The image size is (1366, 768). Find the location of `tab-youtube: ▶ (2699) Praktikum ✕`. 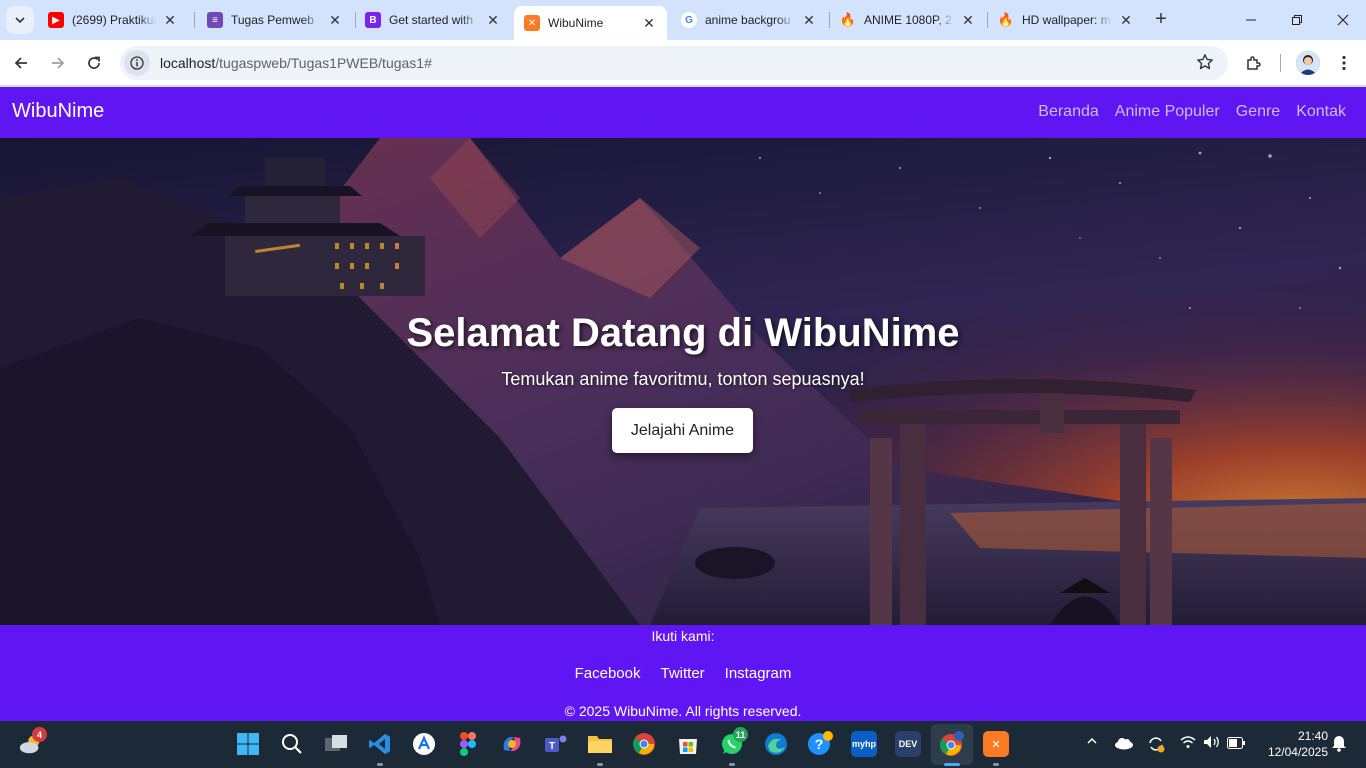

tab-youtube: ▶ (2699) Praktikum ✕ is located at coordinates (113, 20).